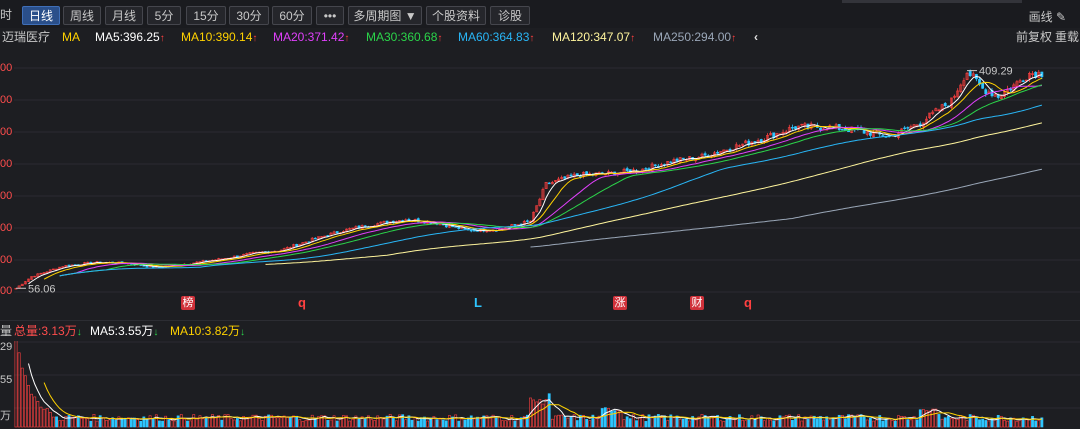 The height and width of the screenshot is (429, 1080). Describe the element at coordinates (496, 38) in the screenshot. I see `ma60-value: MA60:364.83↑` at that location.